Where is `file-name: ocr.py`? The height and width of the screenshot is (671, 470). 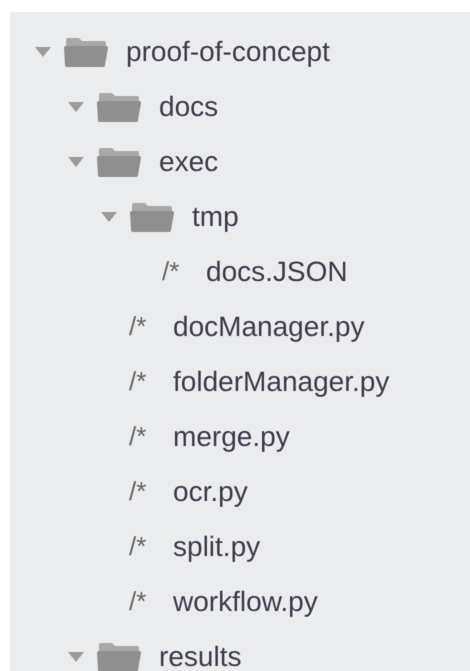 file-name: ocr.py is located at coordinates (210, 491).